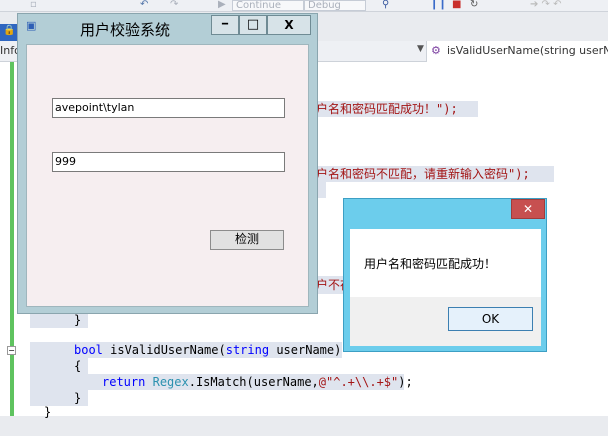 Image resolution: width=608 pixels, height=436 pixels. What do you see at coordinates (420, 49) in the screenshot?
I see `chevron-down-icon: ▼` at bounding box center [420, 49].